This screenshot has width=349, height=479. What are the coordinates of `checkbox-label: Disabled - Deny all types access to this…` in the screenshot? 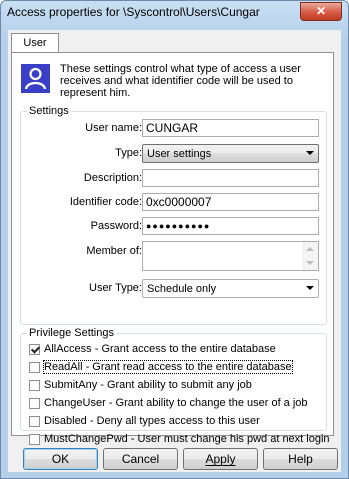 It's located at (152, 421).